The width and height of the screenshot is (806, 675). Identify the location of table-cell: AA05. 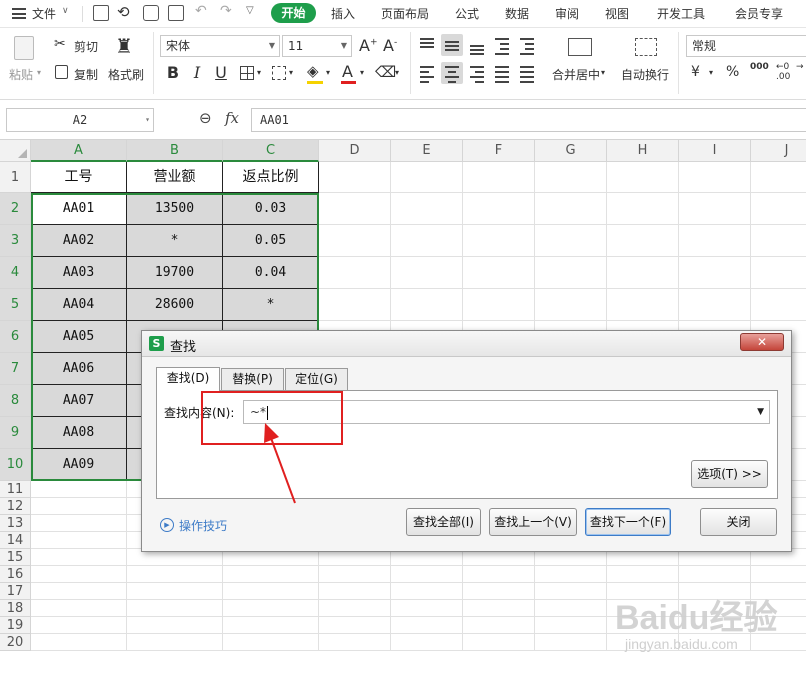
(79, 337).